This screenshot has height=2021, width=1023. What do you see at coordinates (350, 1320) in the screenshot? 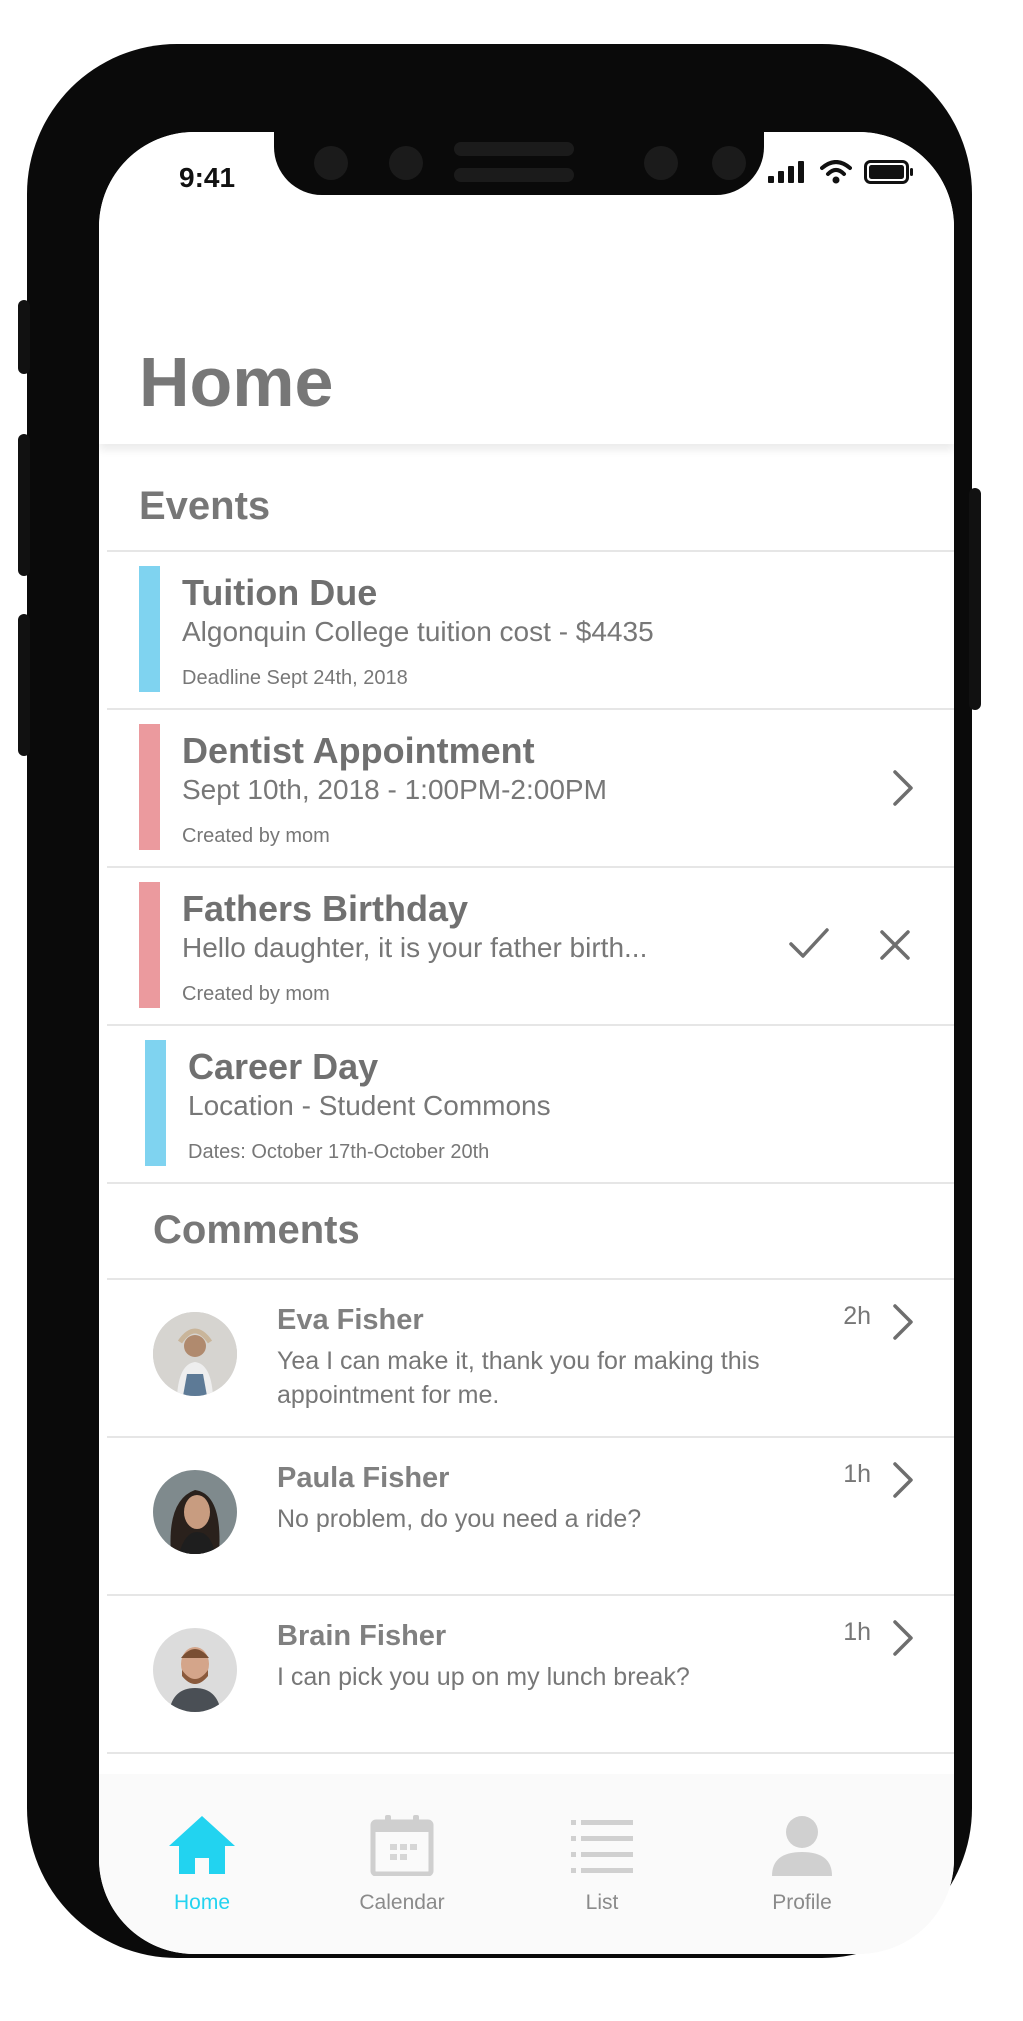
I see `comment-author: Eva Fisher` at bounding box center [350, 1320].